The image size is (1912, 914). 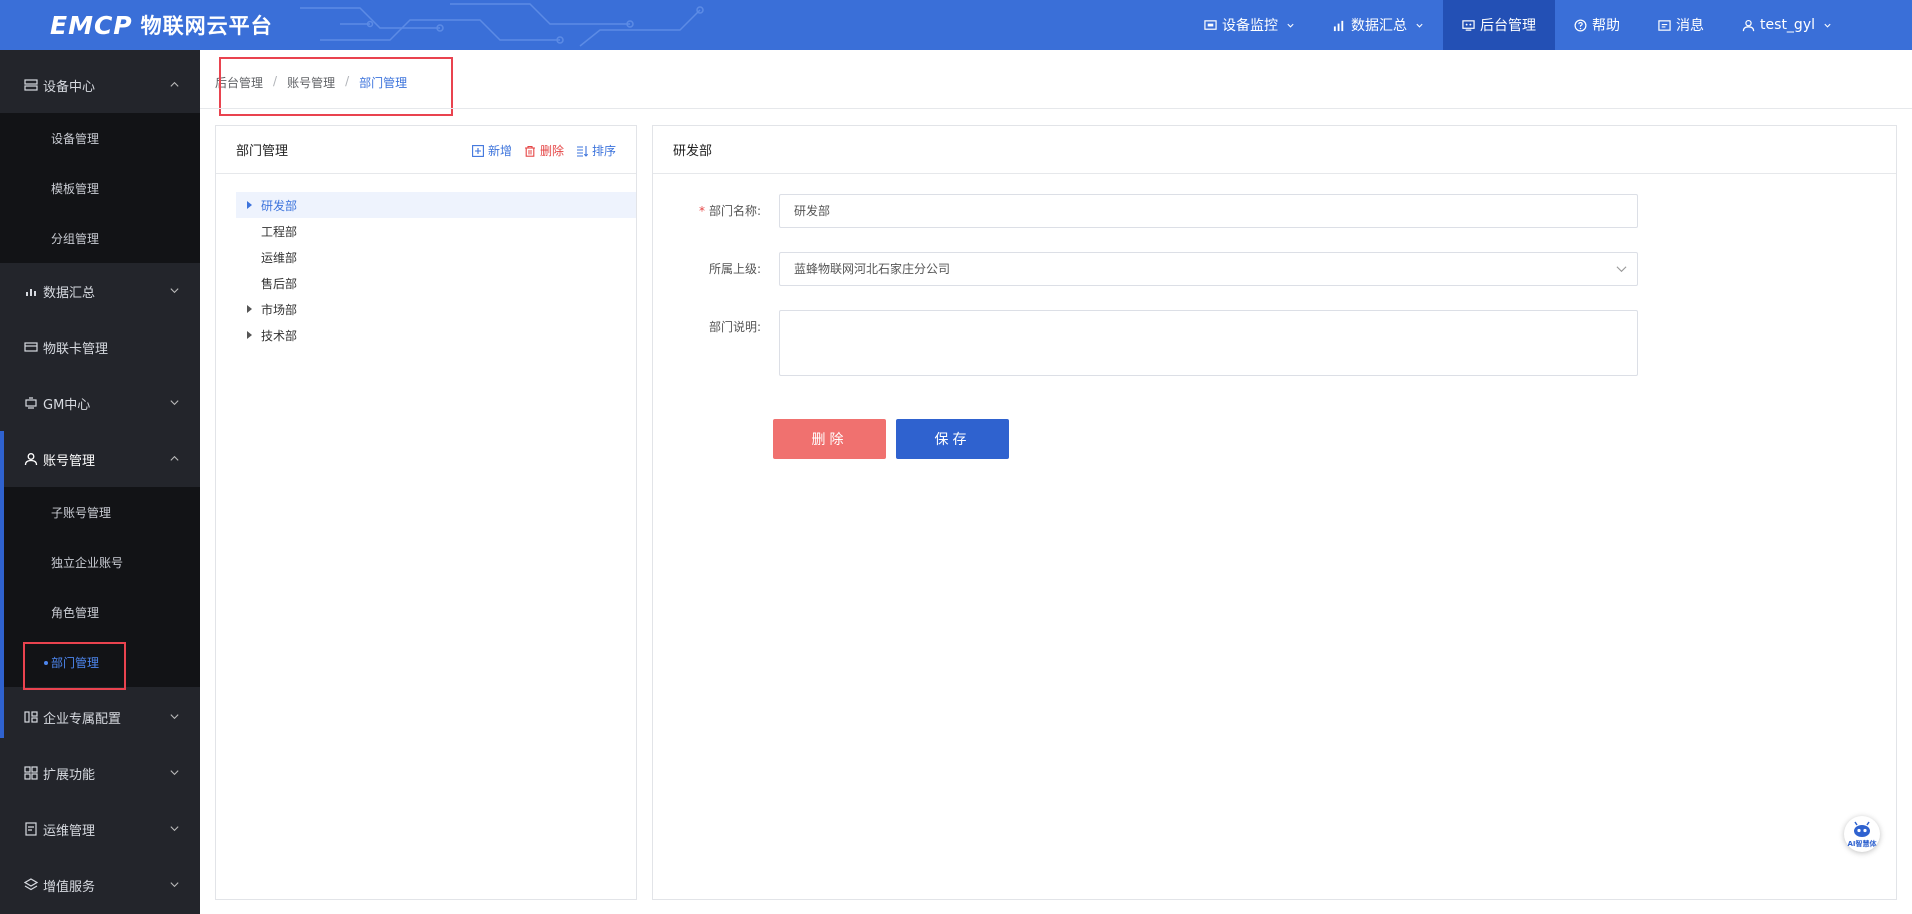 I want to click on chart-icon, so click(x=31, y=292).